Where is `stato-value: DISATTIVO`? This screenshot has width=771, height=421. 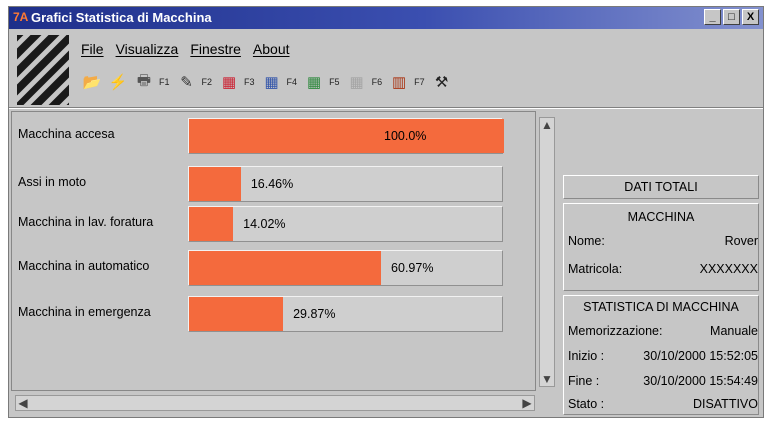
stato-value: DISATTIVO is located at coordinates (725, 404).